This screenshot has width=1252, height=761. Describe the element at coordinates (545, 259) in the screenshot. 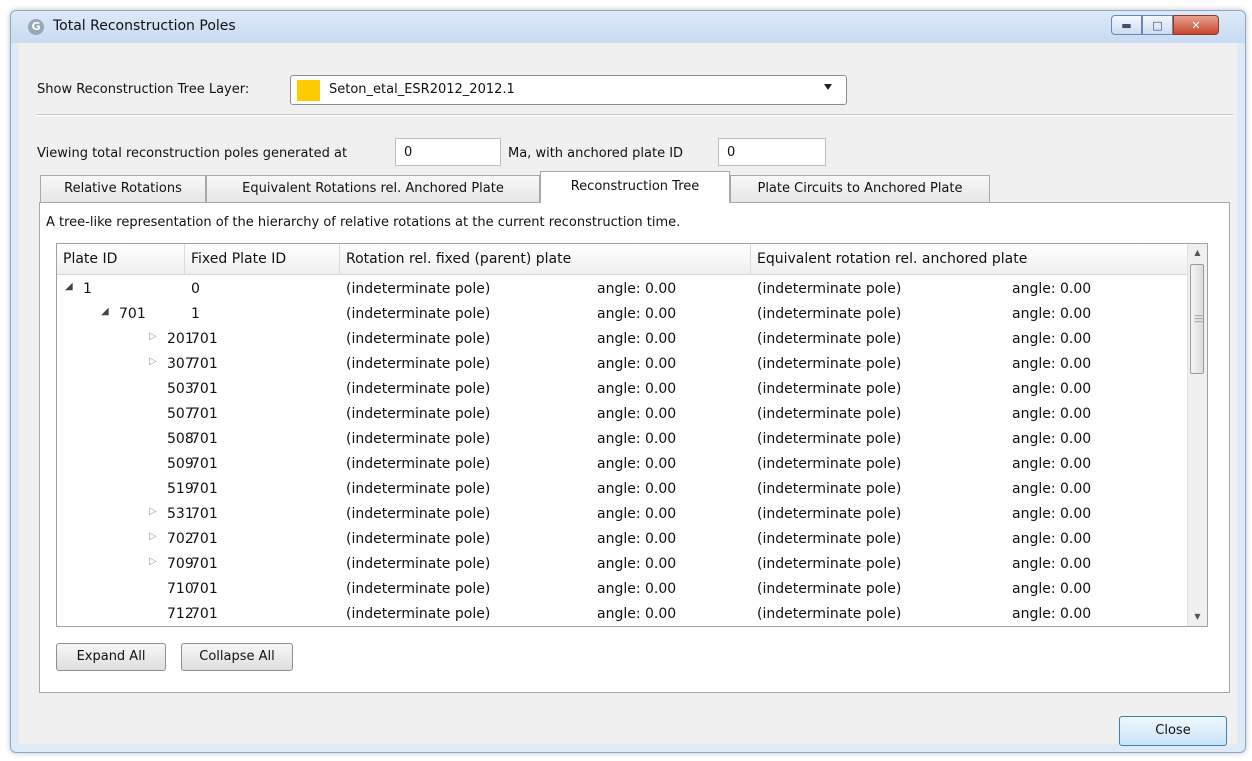

I see `column-header-rotation-fixed: Rotation rel. fixed (parent) plate` at that location.